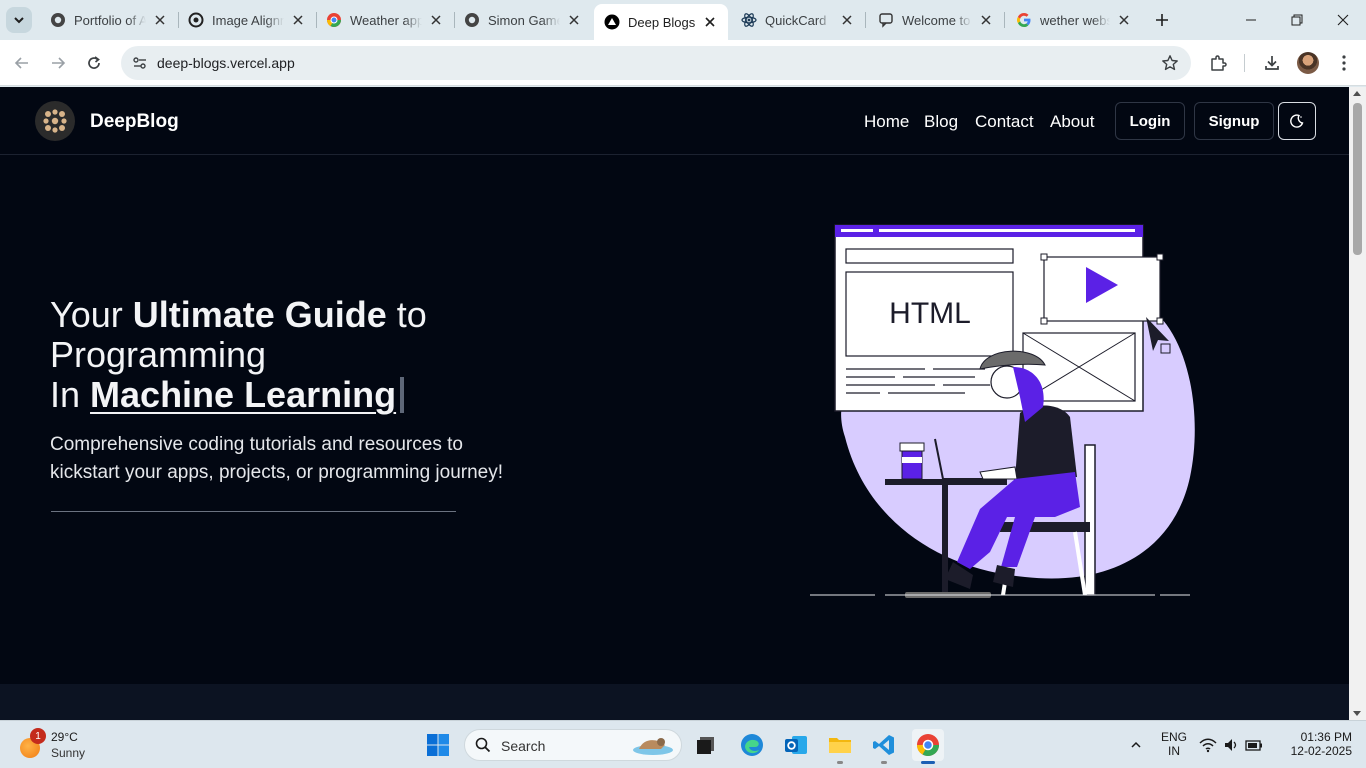  I want to click on restore-button, so click(1297, 20).